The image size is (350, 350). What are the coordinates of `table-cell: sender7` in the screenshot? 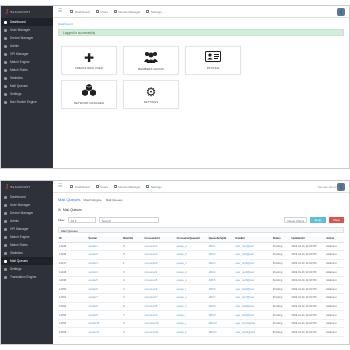 It's located at (105, 298).